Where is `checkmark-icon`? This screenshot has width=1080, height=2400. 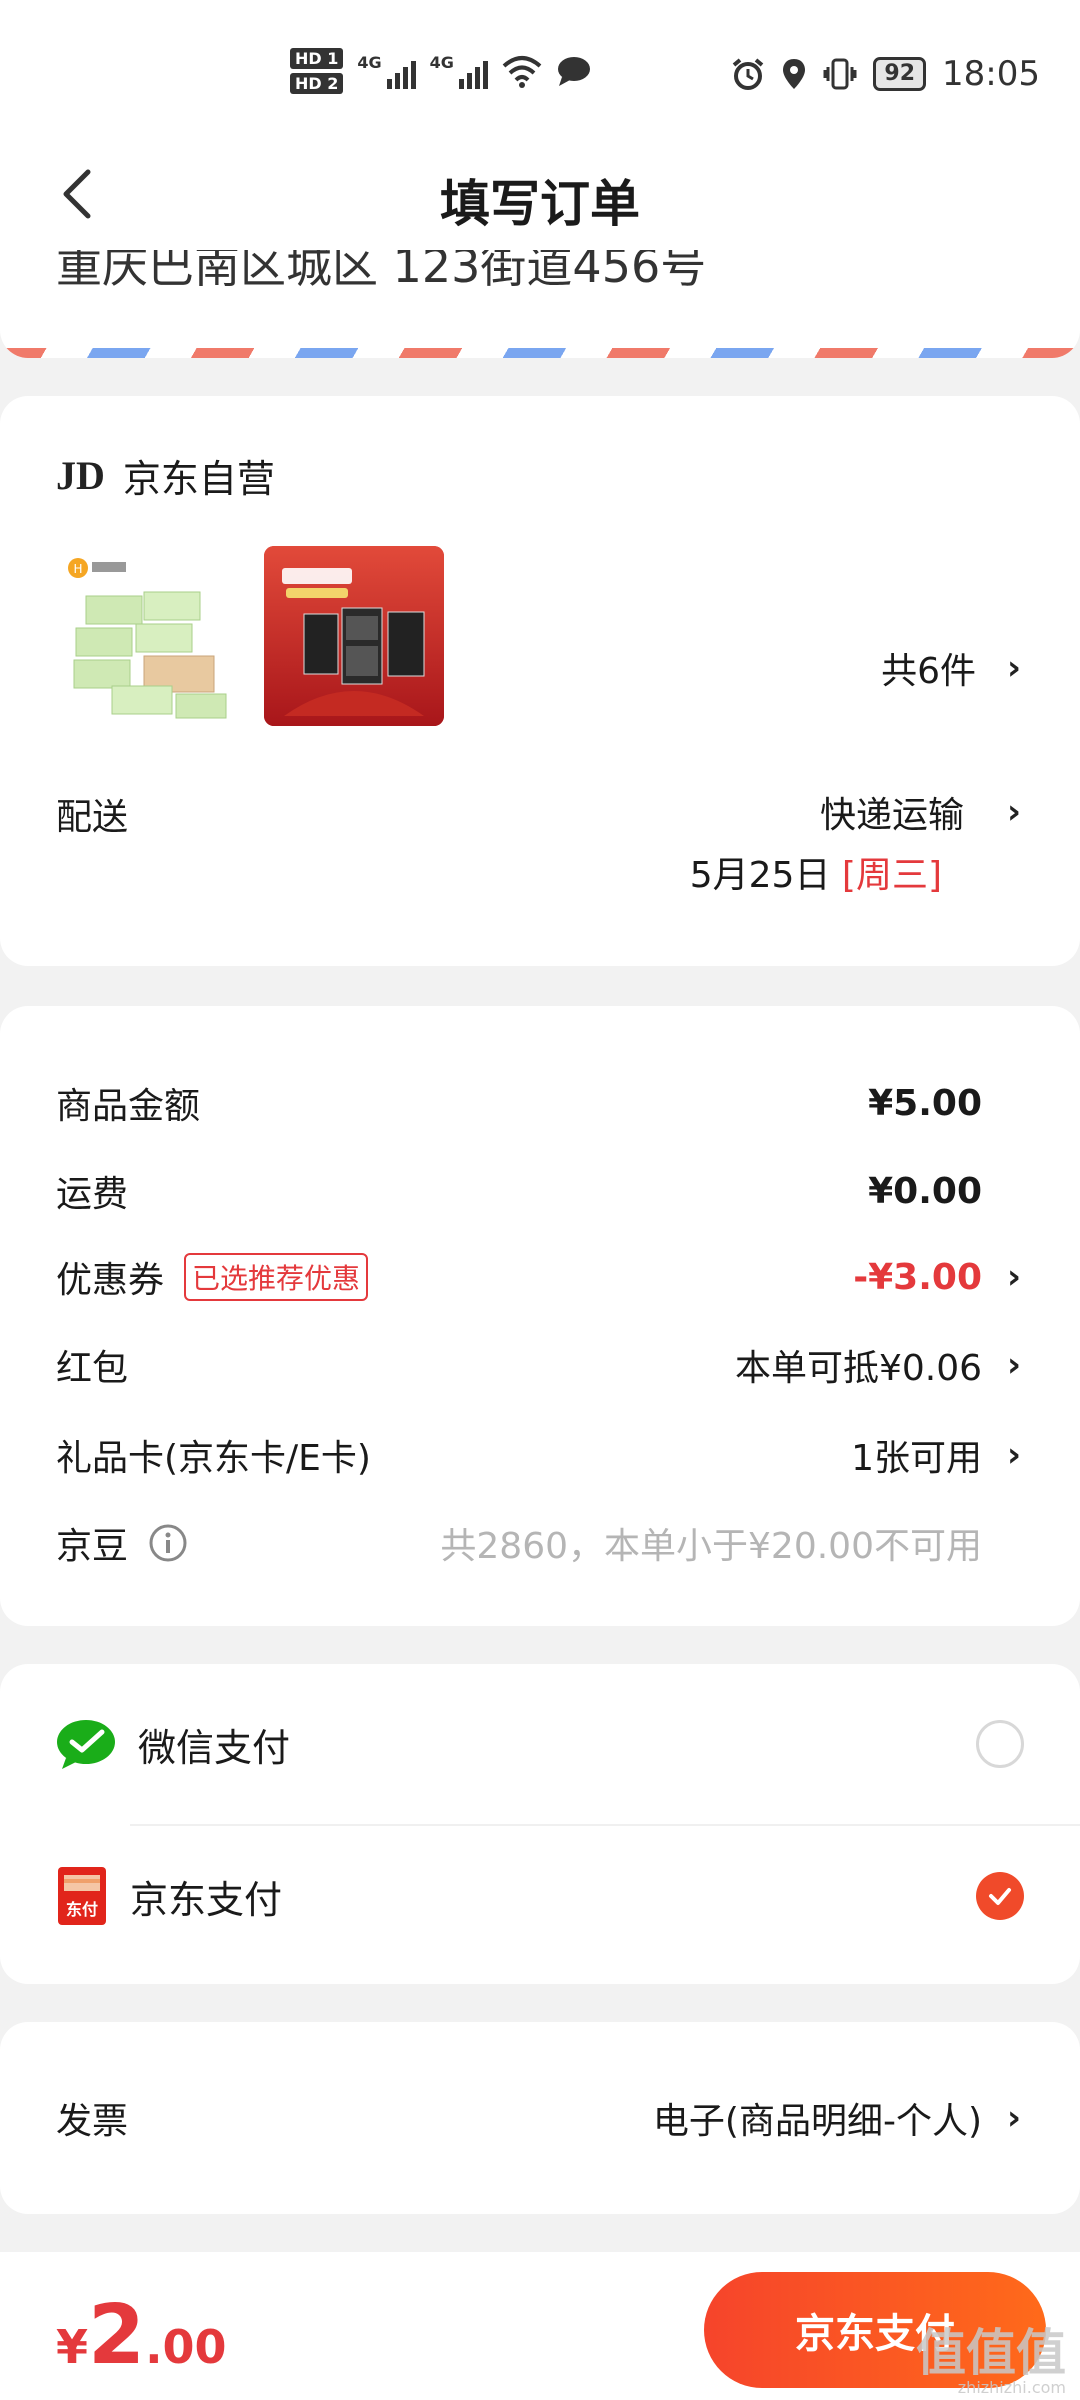
checkmark-icon is located at coordinates (1000, 1896).